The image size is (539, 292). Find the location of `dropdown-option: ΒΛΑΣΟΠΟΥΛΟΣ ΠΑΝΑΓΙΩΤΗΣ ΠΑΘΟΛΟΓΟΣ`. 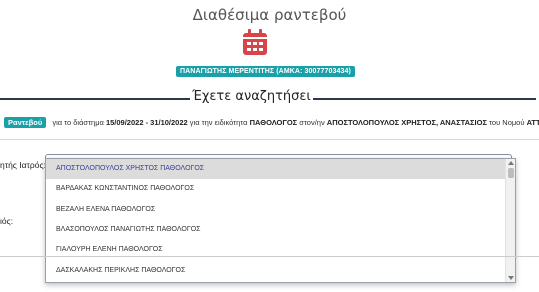

dropdown-option: ΒΛΑΣΟΠΟΥΛΟΣ ΠΑΝΑΓΙΩΤΗΣ ΠΑΘΟΛΟΓΟΣ is located at coordinates (276, 230).